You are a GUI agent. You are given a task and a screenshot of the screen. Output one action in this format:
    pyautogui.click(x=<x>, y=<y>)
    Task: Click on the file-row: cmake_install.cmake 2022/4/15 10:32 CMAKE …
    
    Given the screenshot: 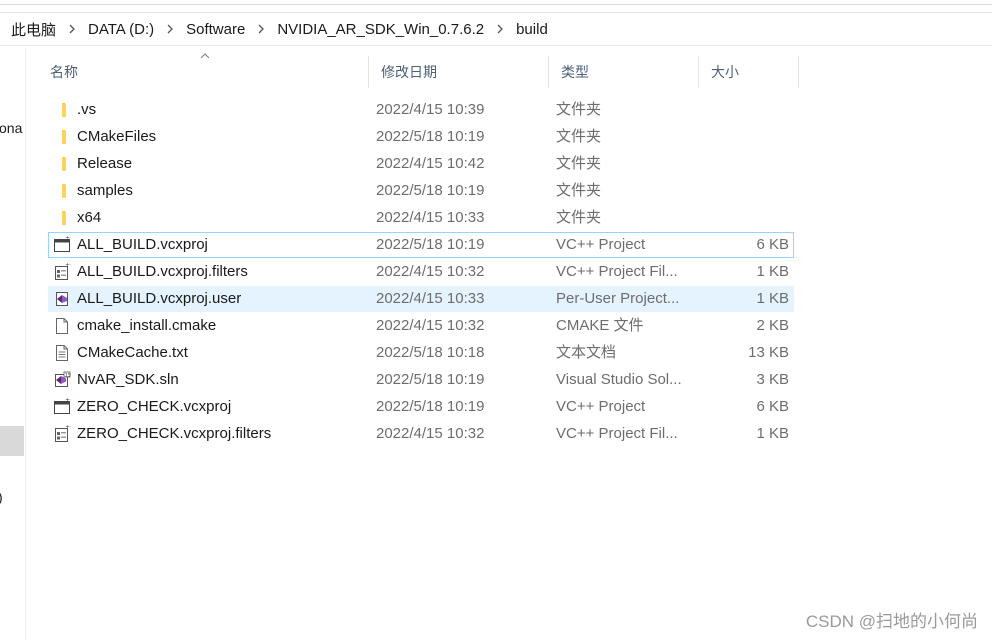 What is the action you would take?
    pyautogui.click(x=421, y=326)
    